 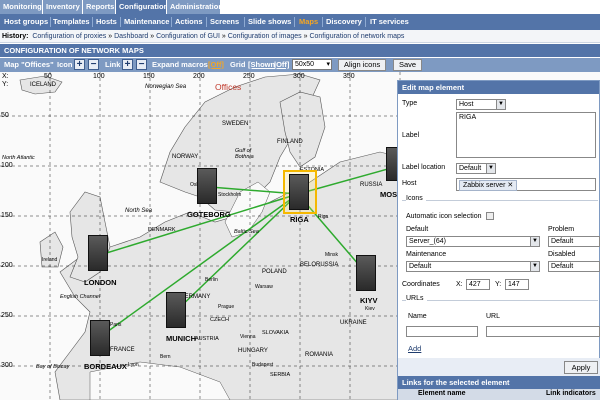 What do you see at coordinates (199, 76) in the screenshot?
I see `x-tick: 200` at bounding box center [199, 76].